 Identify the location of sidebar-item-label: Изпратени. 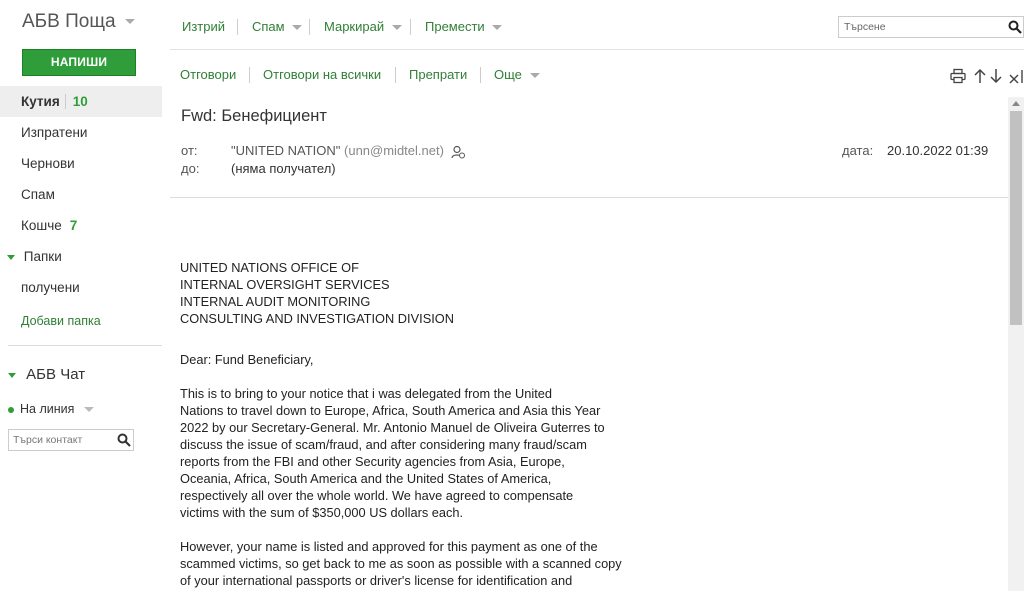
(54, 132).